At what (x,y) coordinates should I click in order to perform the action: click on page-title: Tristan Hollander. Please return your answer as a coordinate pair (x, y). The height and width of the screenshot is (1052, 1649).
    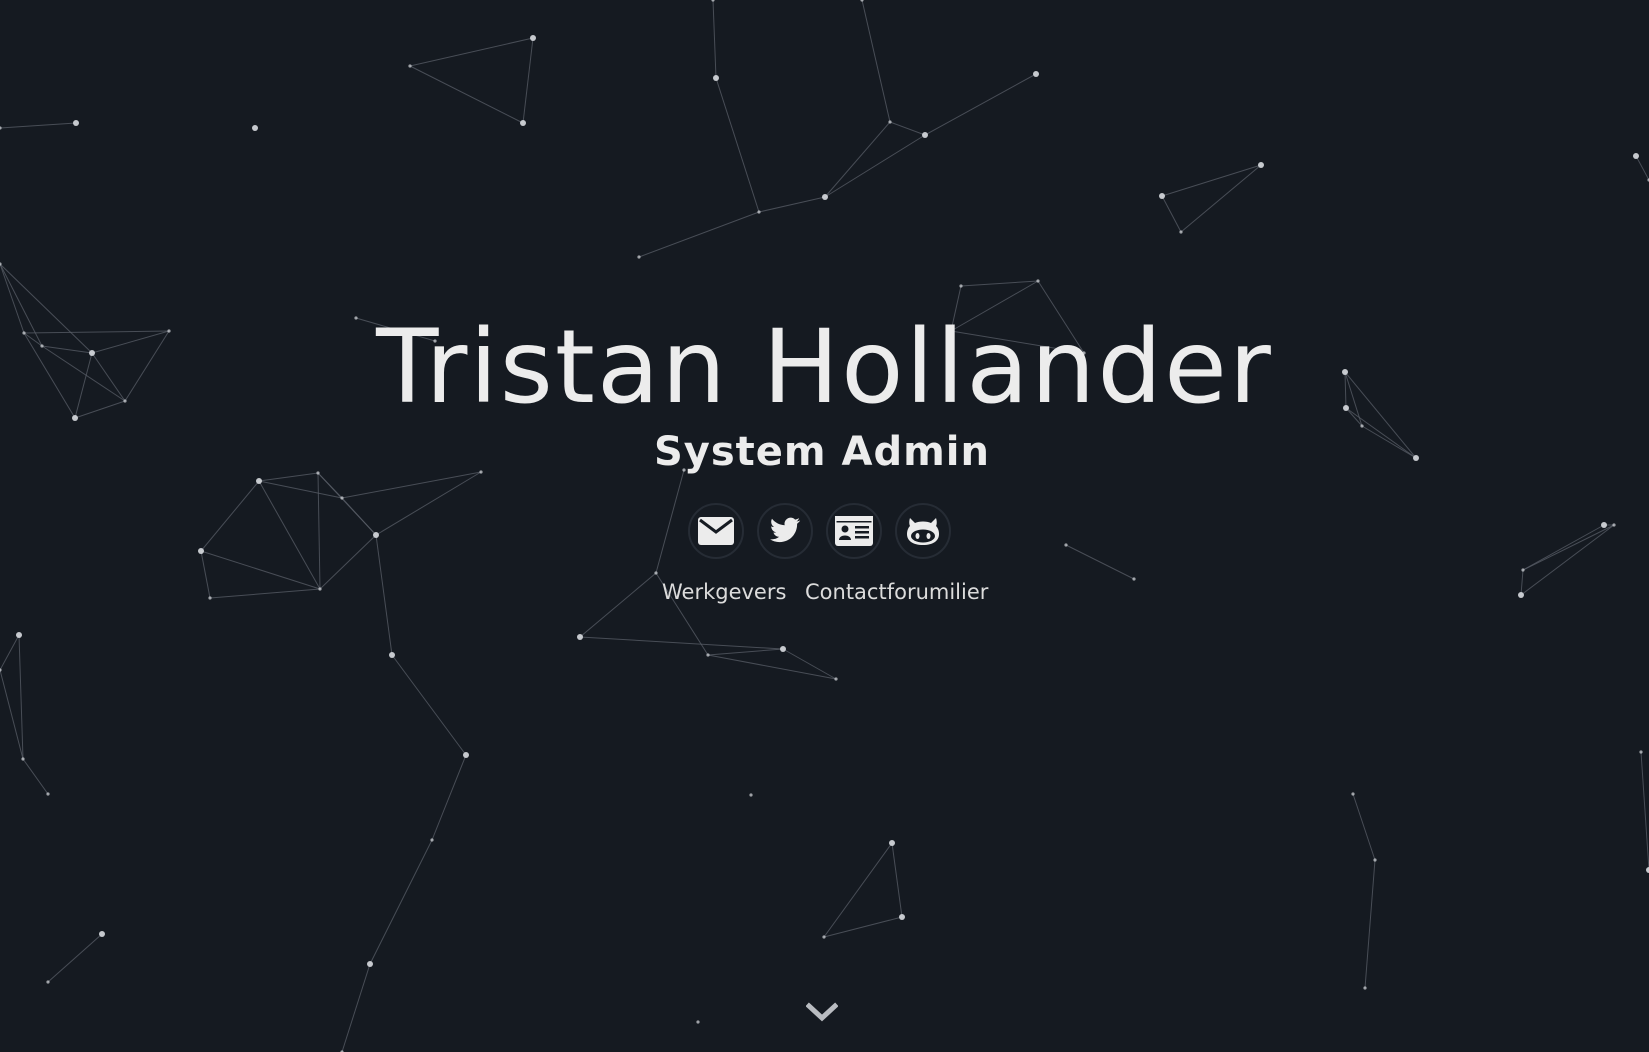
    Looking at the image, I should click on (824, 367).